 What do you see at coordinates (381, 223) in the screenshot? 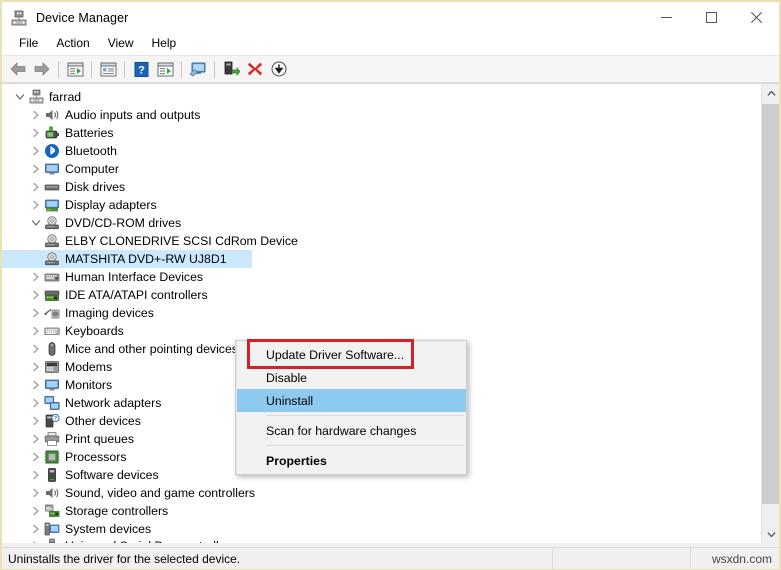
I see `tree-node-dvd-cd-rom-drives: DVD/CD-ROM drives` at bounding box center [381, 223].